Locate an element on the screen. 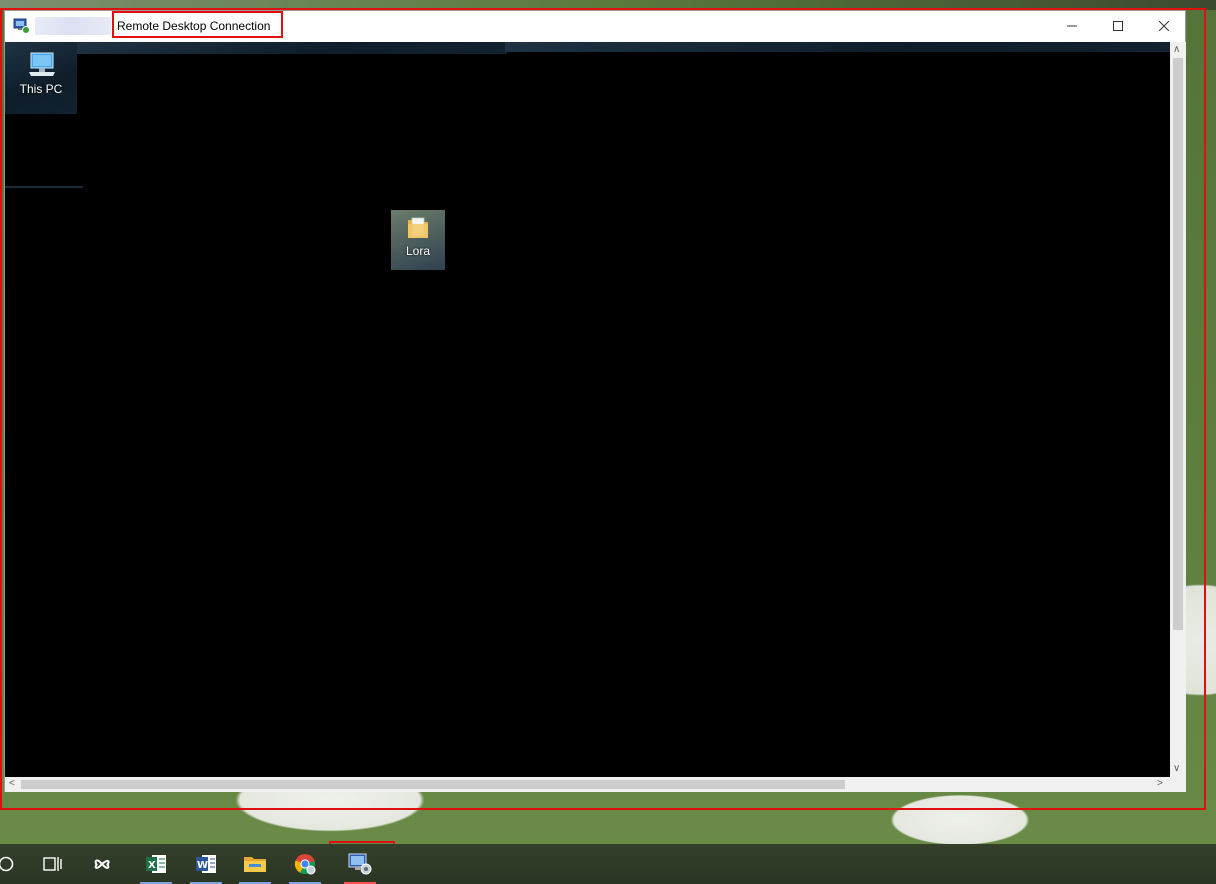  minimize-icon is located at coordinates (1072, 26).